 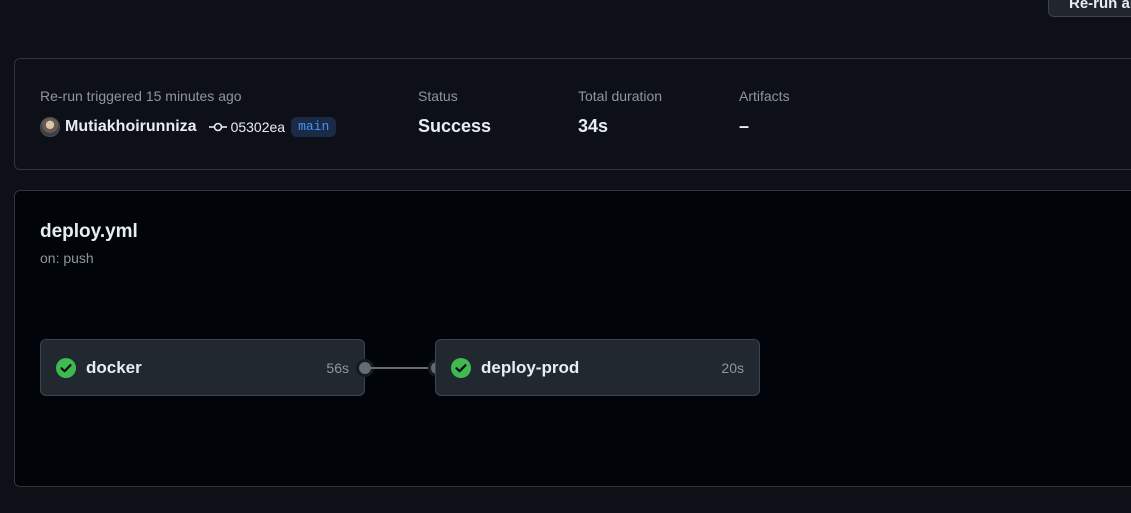 What do you see at coordinates (402, 368) in the screenshot?
I see `job-connector-line` at bounding box center [402, 368].